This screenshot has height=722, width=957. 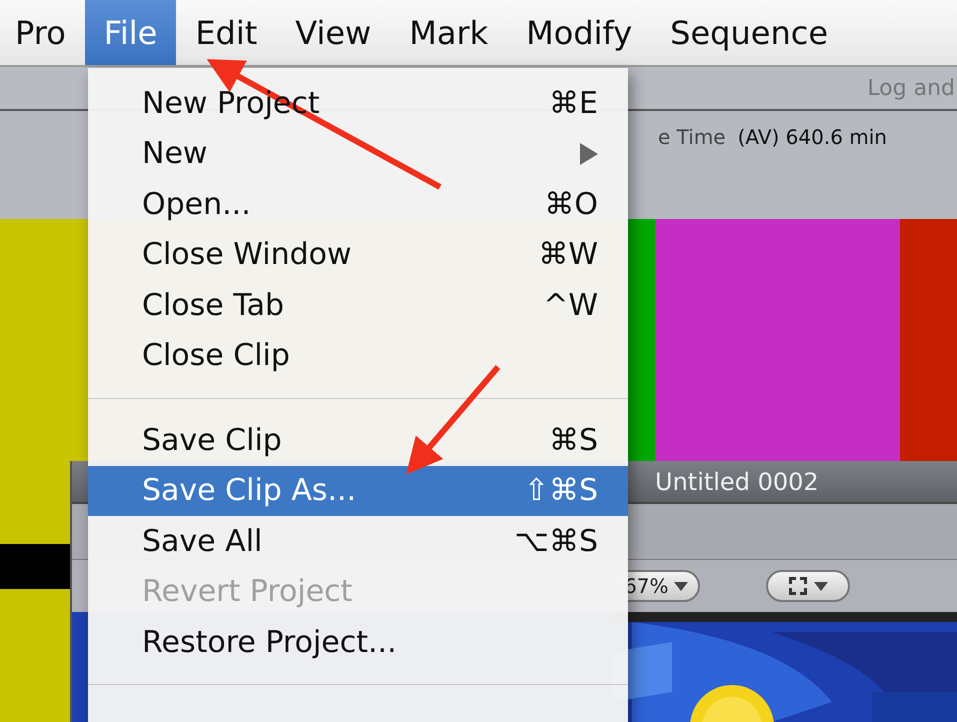 I want to click on menu-item: Save Clip As... ⇧⌘S, so click(x=358, y=491).